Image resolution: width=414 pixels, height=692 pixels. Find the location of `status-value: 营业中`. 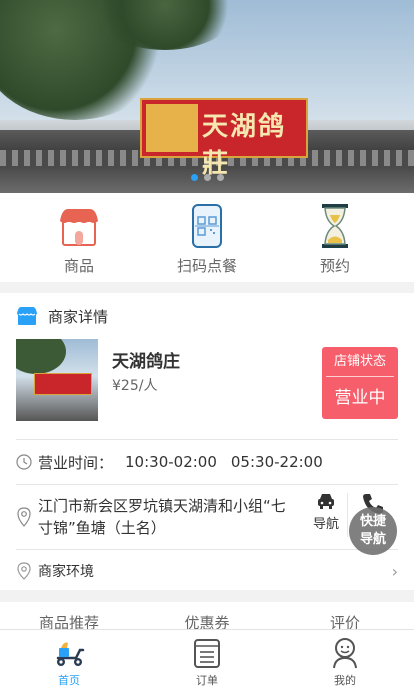

status-value: 营业中 is located at coordinates (360, 398).